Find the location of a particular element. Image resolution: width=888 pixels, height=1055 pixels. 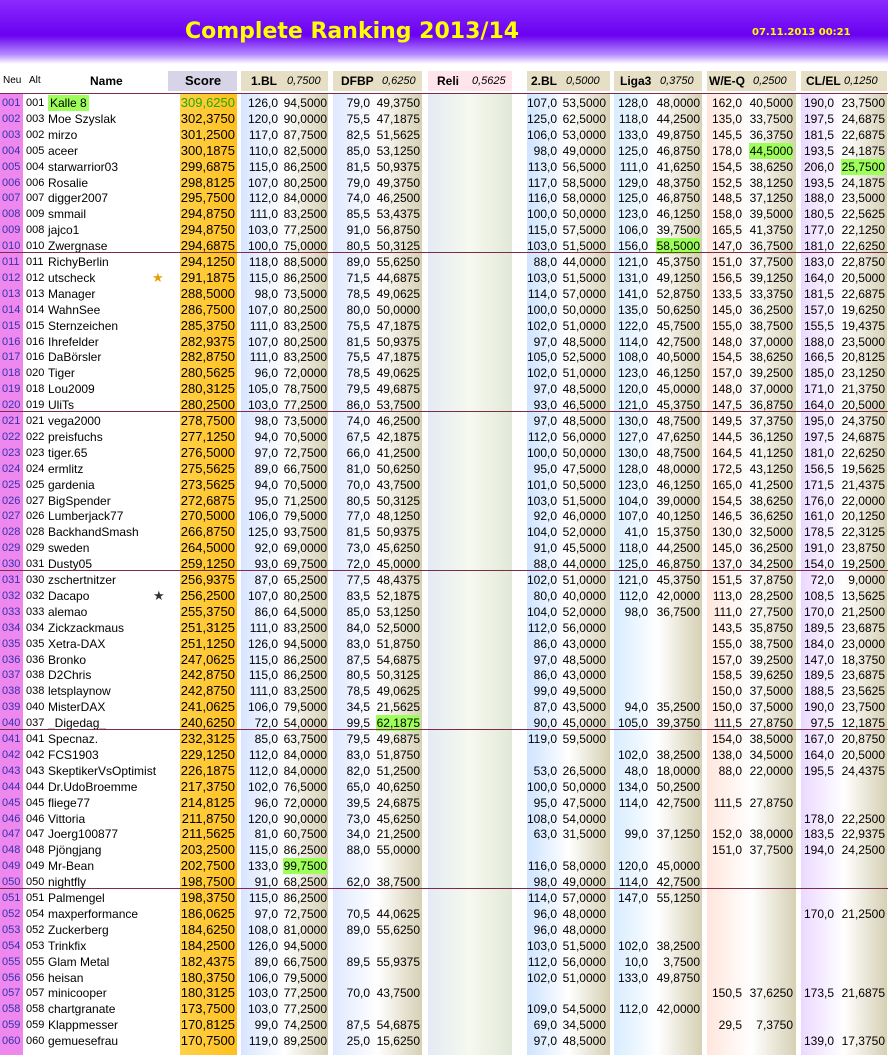

cell-dfbp-pts: 82,5 is located at coordinates (358, 134).